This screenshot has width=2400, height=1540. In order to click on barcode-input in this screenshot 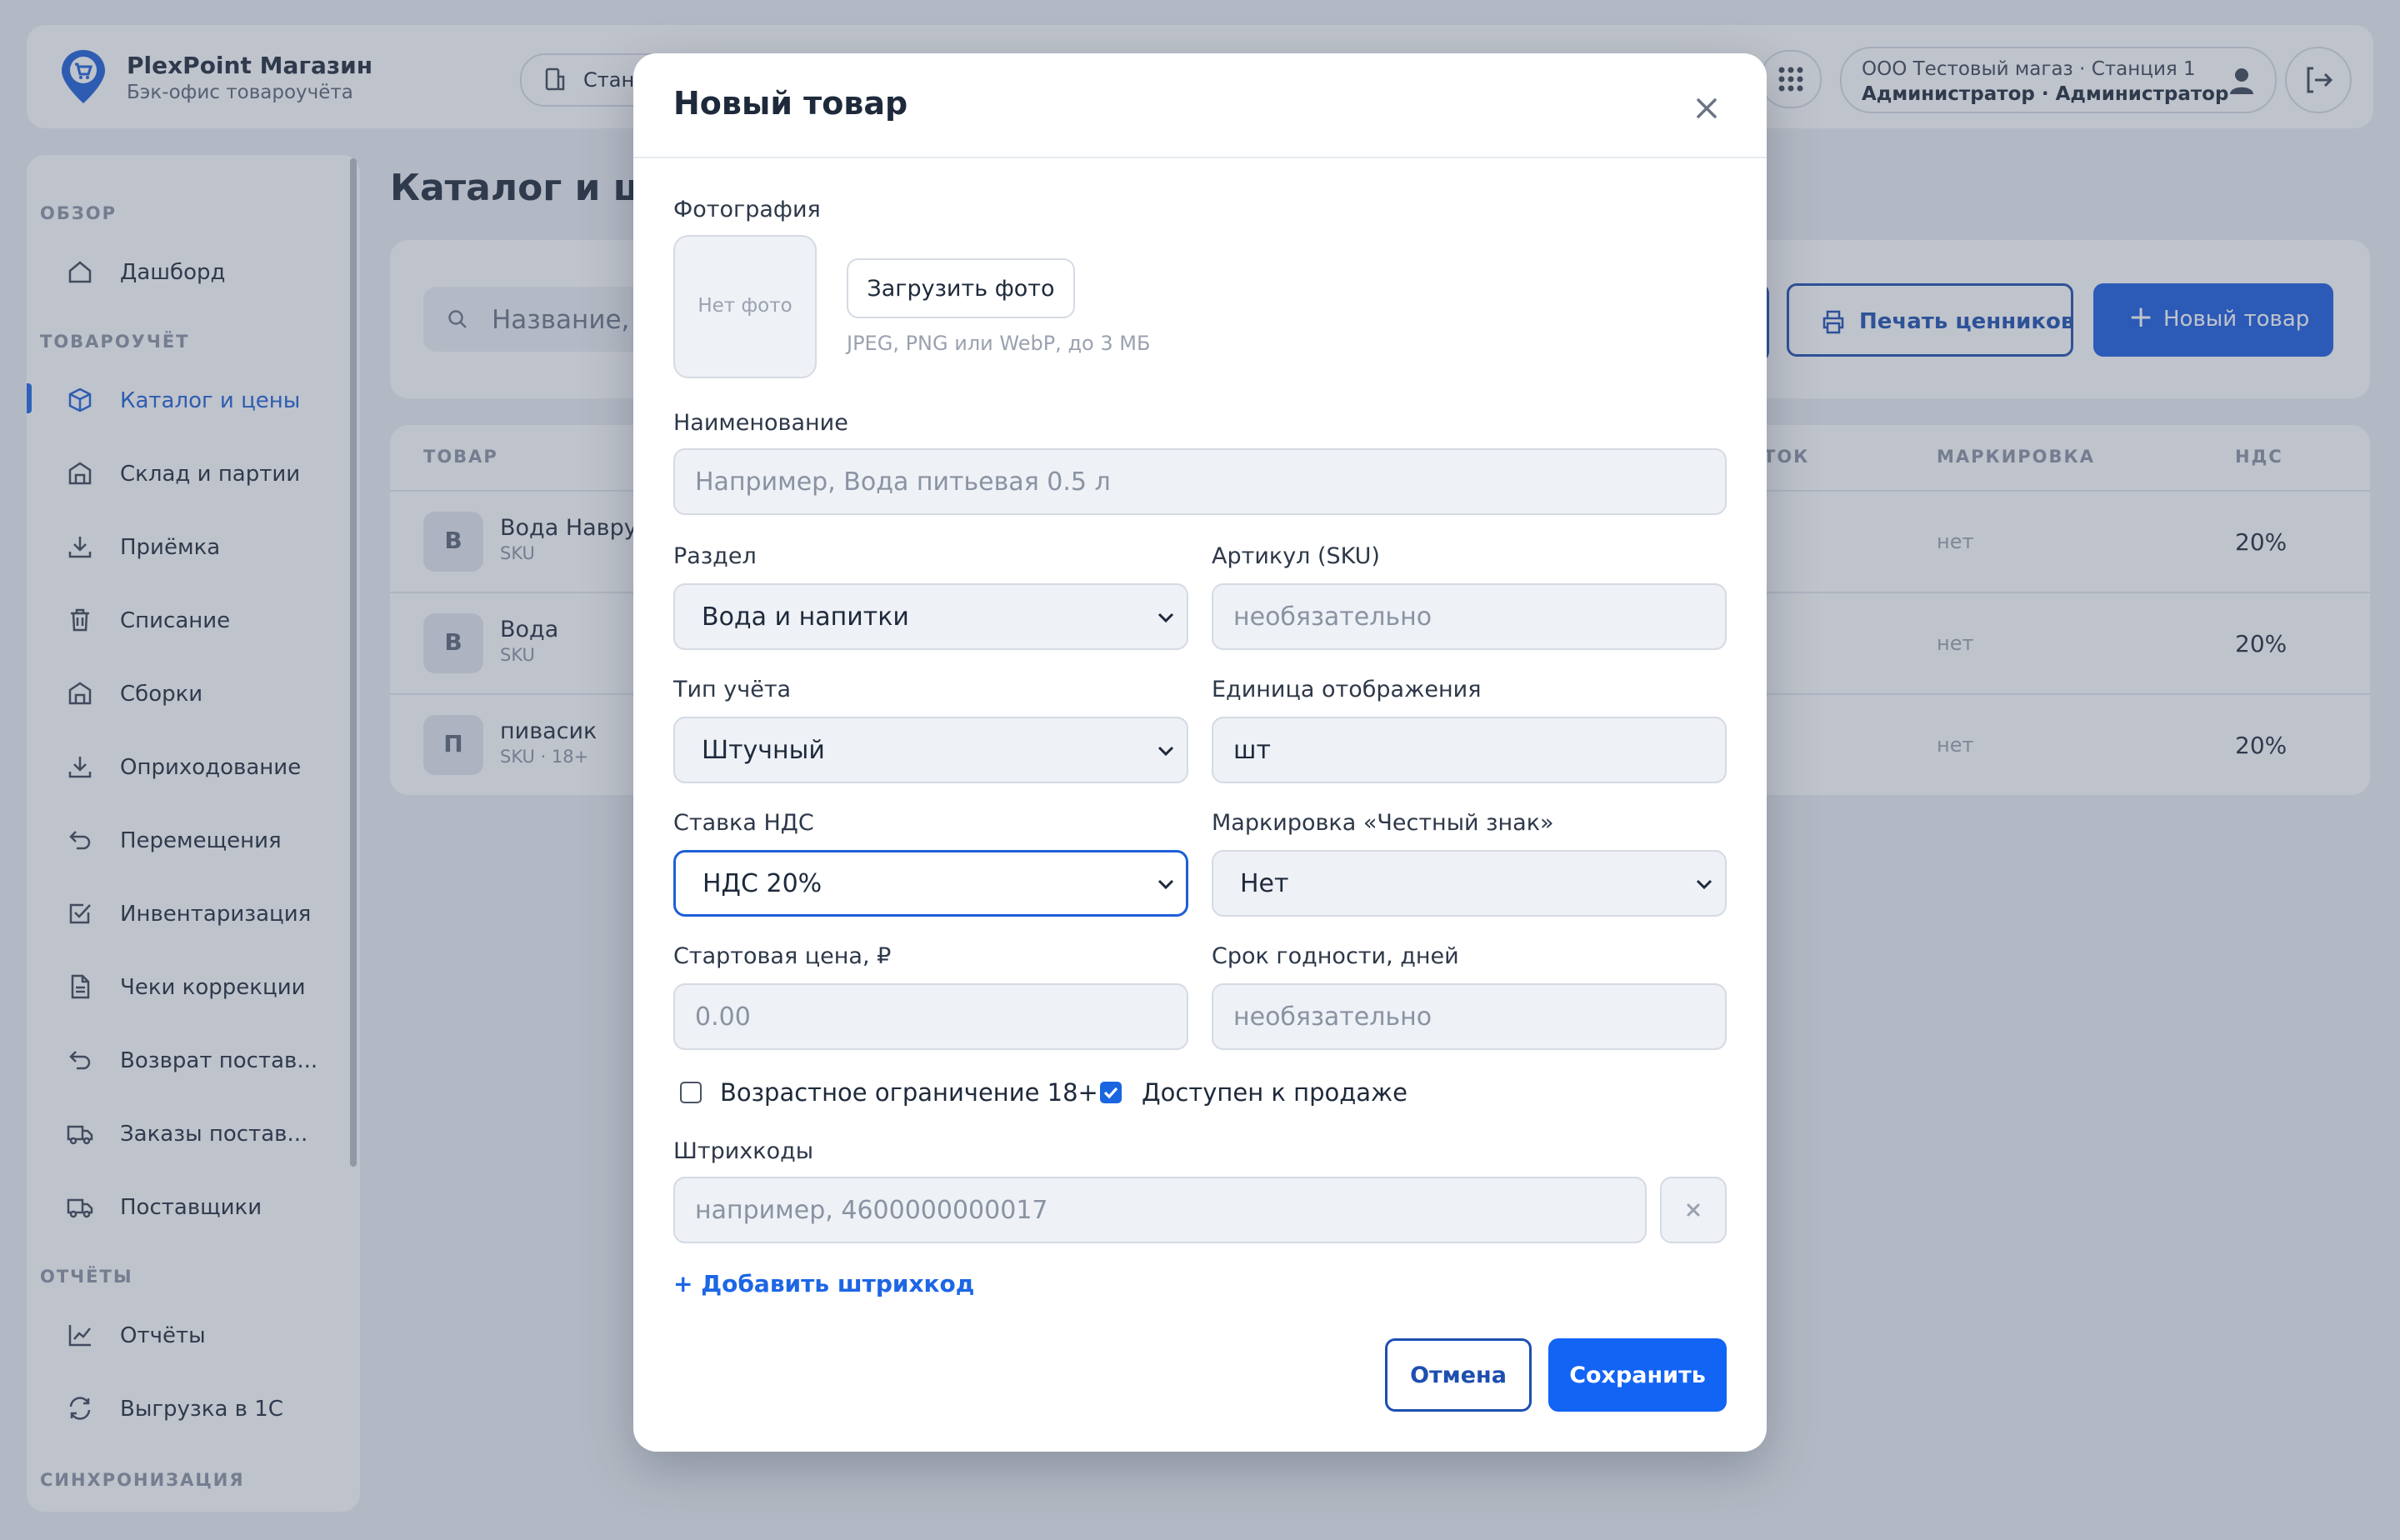, I will do `click(1160, 1210)`.